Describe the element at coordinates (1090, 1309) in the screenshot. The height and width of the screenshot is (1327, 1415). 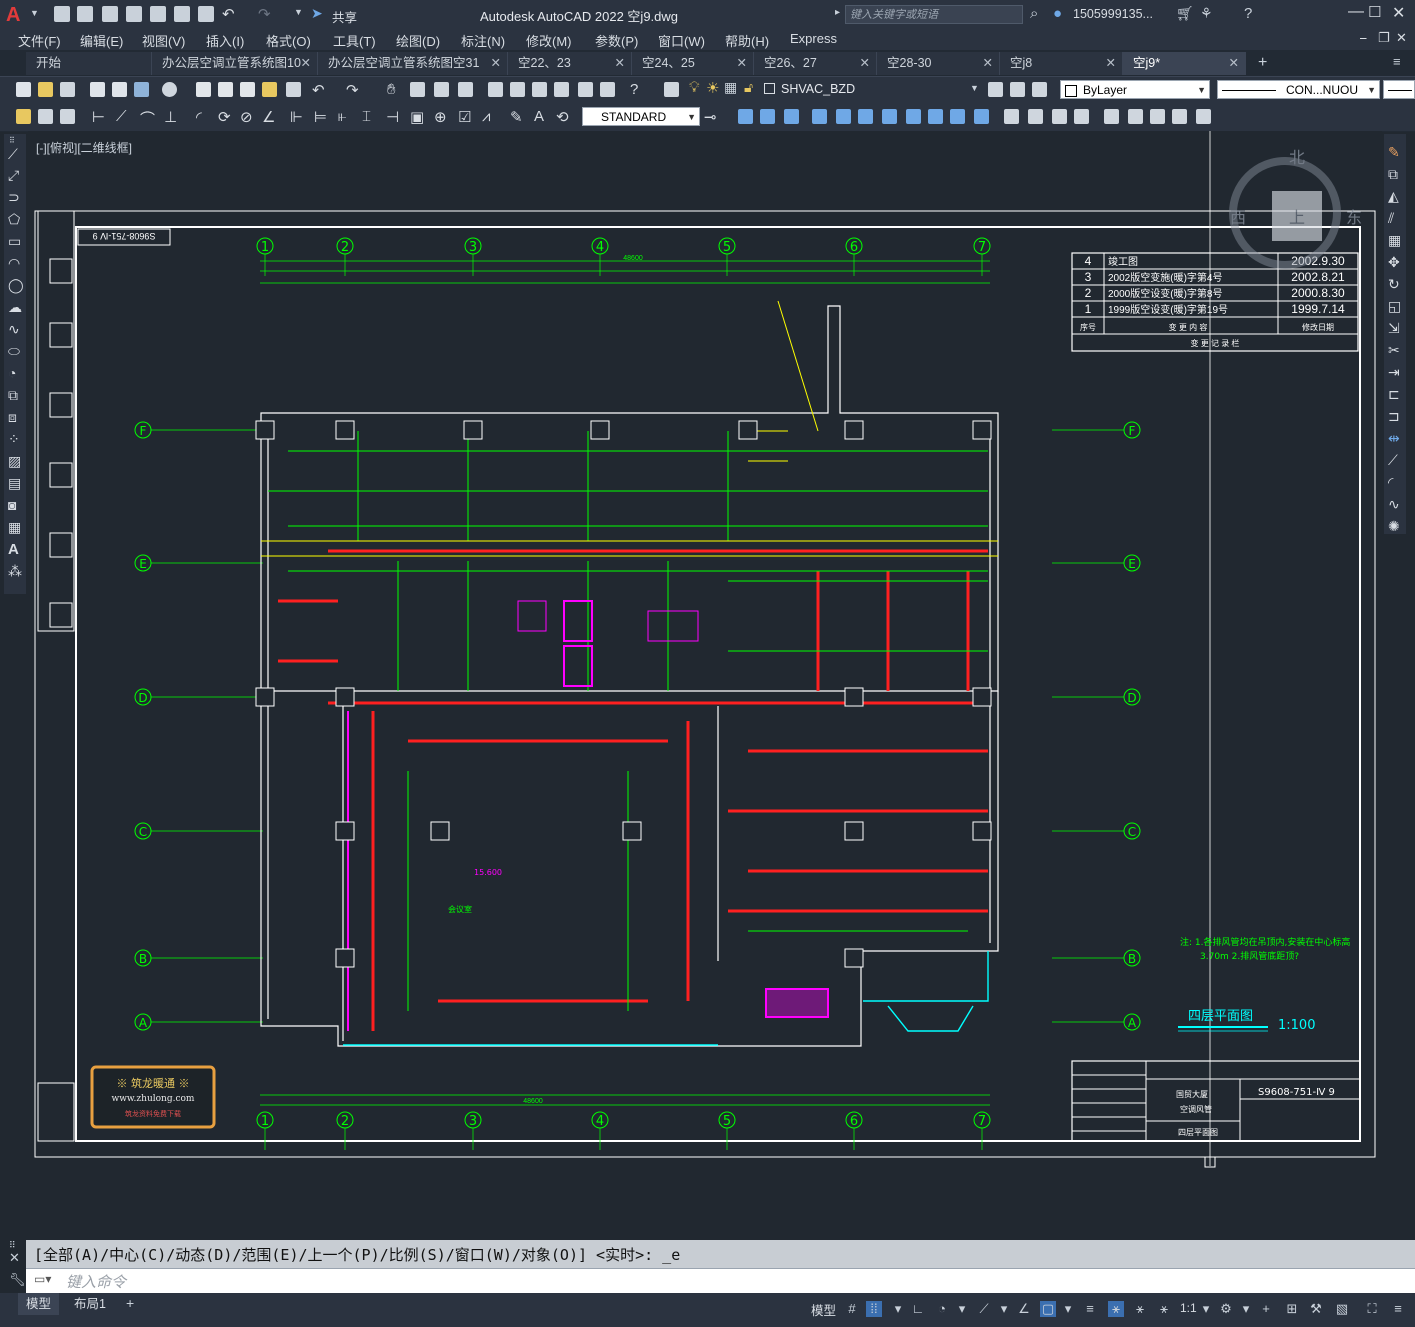
I see `lineweight-icon: ≡` at that location.